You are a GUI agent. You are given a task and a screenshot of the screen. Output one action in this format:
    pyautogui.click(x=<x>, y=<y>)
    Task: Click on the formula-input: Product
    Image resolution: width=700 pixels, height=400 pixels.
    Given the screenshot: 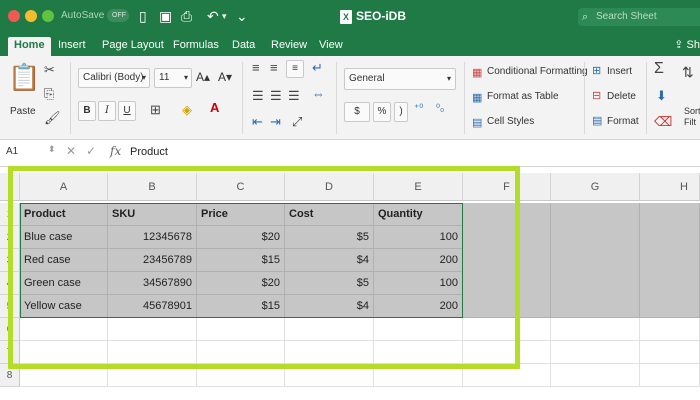 What is the action you would take?
    pyautogui.click(x=149, y=152)
    